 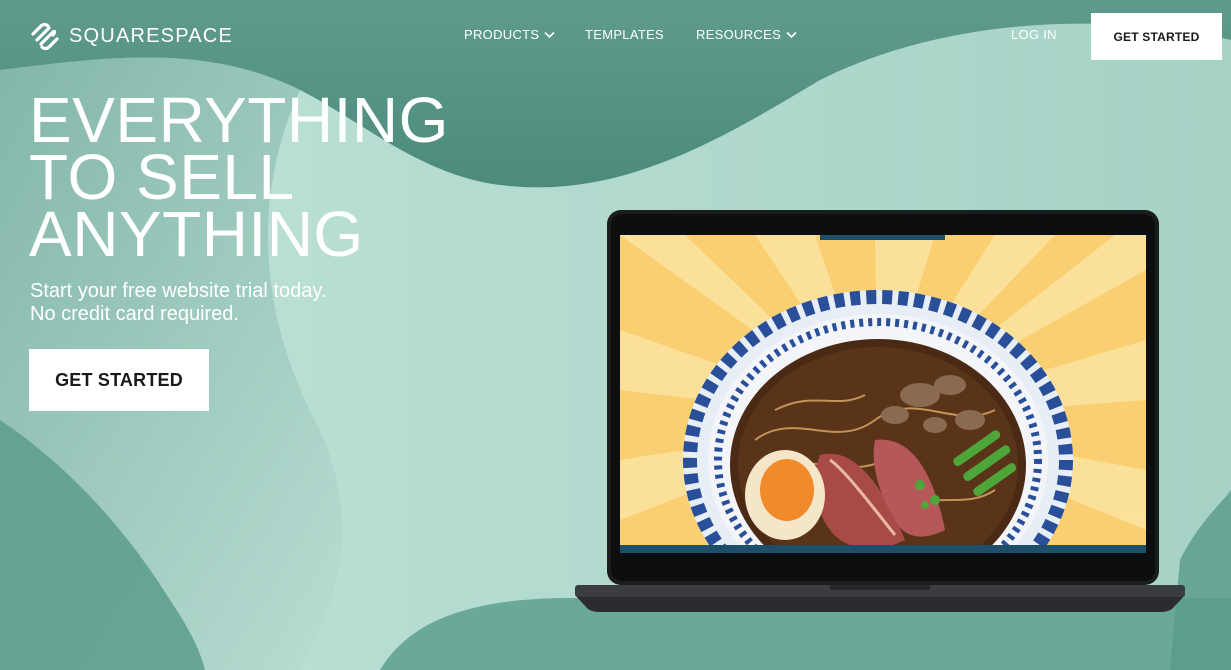 What do you see at coordinates (739, 34) in the screenshot?
I see `nav-resources-label: RESOURCES` at bounding box center [739, 34].